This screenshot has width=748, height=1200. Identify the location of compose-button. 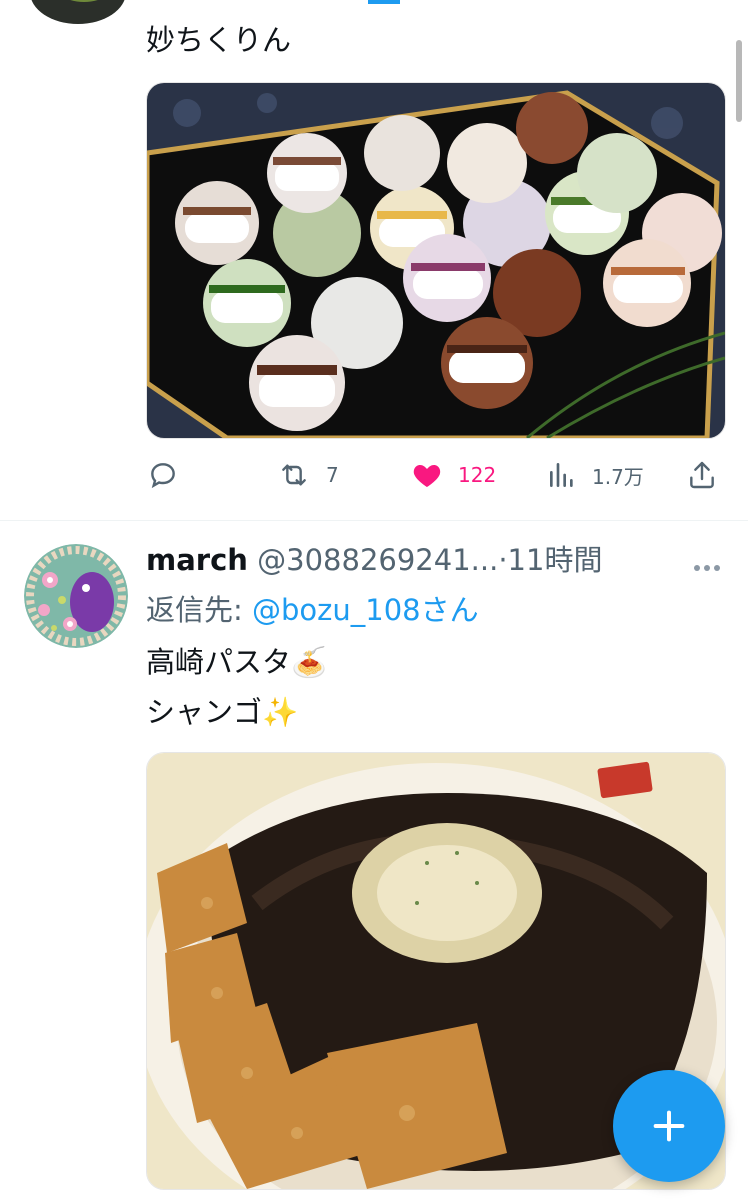
(669, 1126).